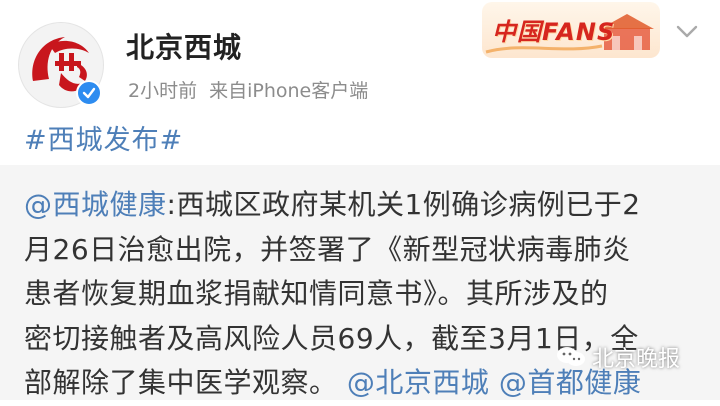 Image resolution: width=720 pixels, height=406 pixels. What do you see at coordinates (61, 65) in the screenshot?
I see `avatar` at bounding box center [61, 65].